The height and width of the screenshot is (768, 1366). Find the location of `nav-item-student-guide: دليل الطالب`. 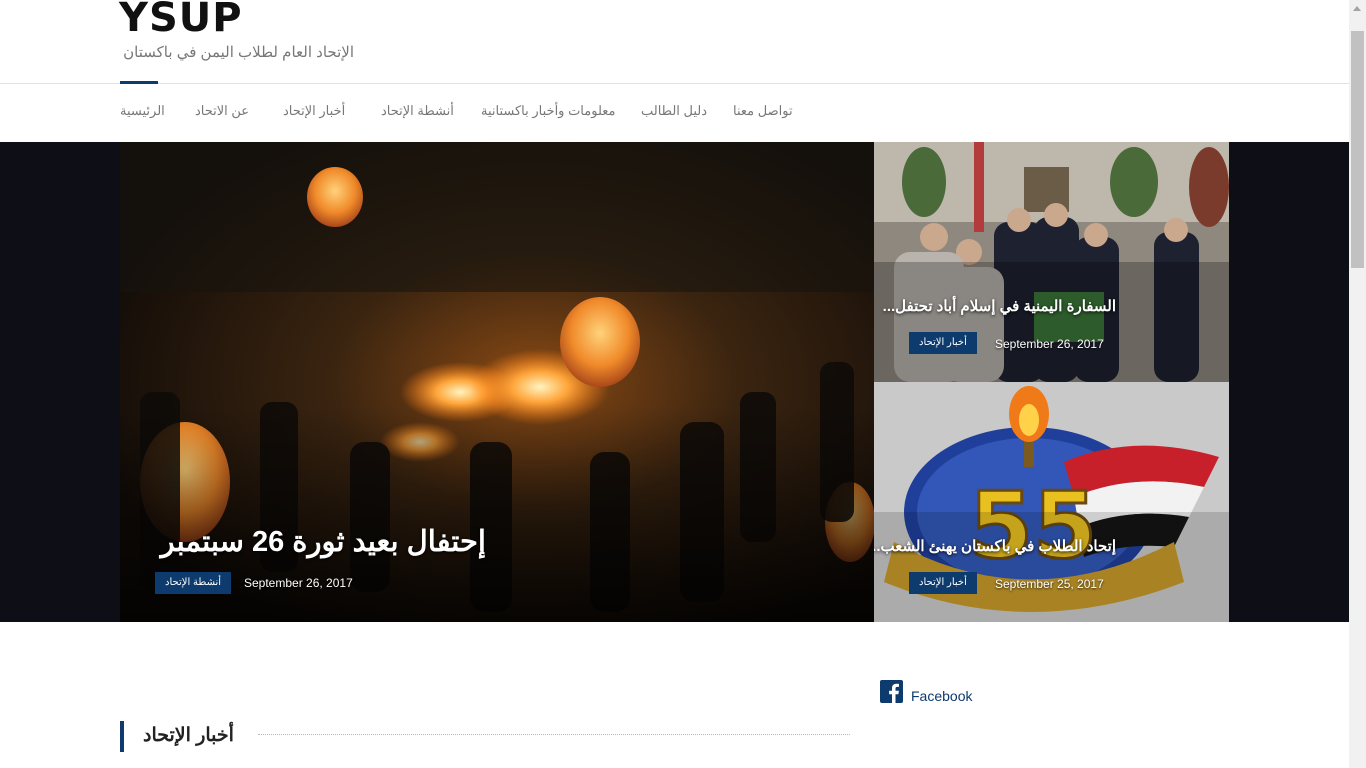

nav-item-student-guide: دليل الطالب is located at coordinates (674, 111).